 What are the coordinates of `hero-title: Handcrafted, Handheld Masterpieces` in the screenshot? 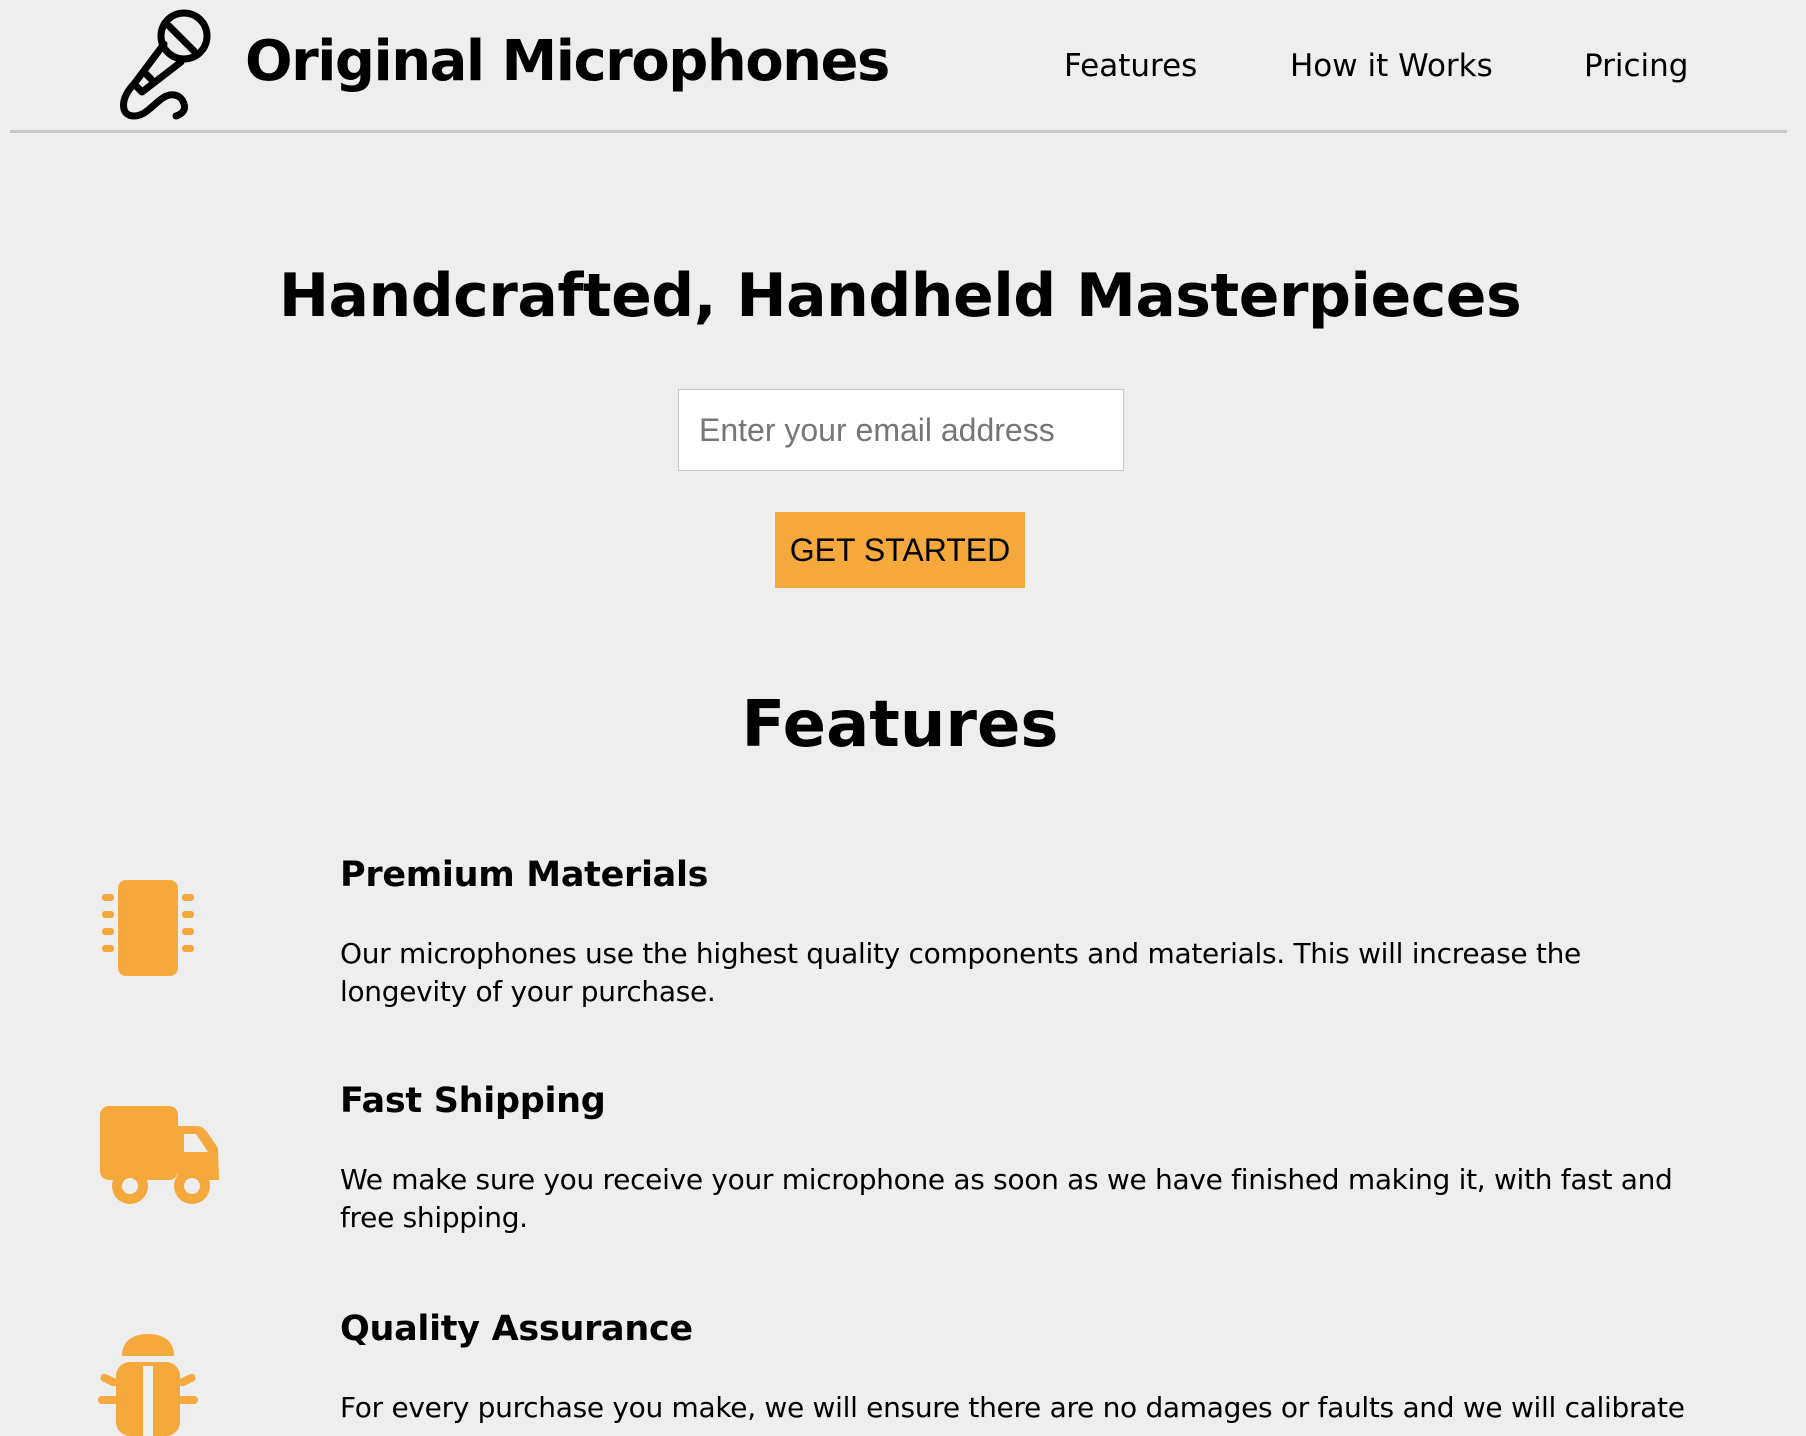 It's located at (900, 296).